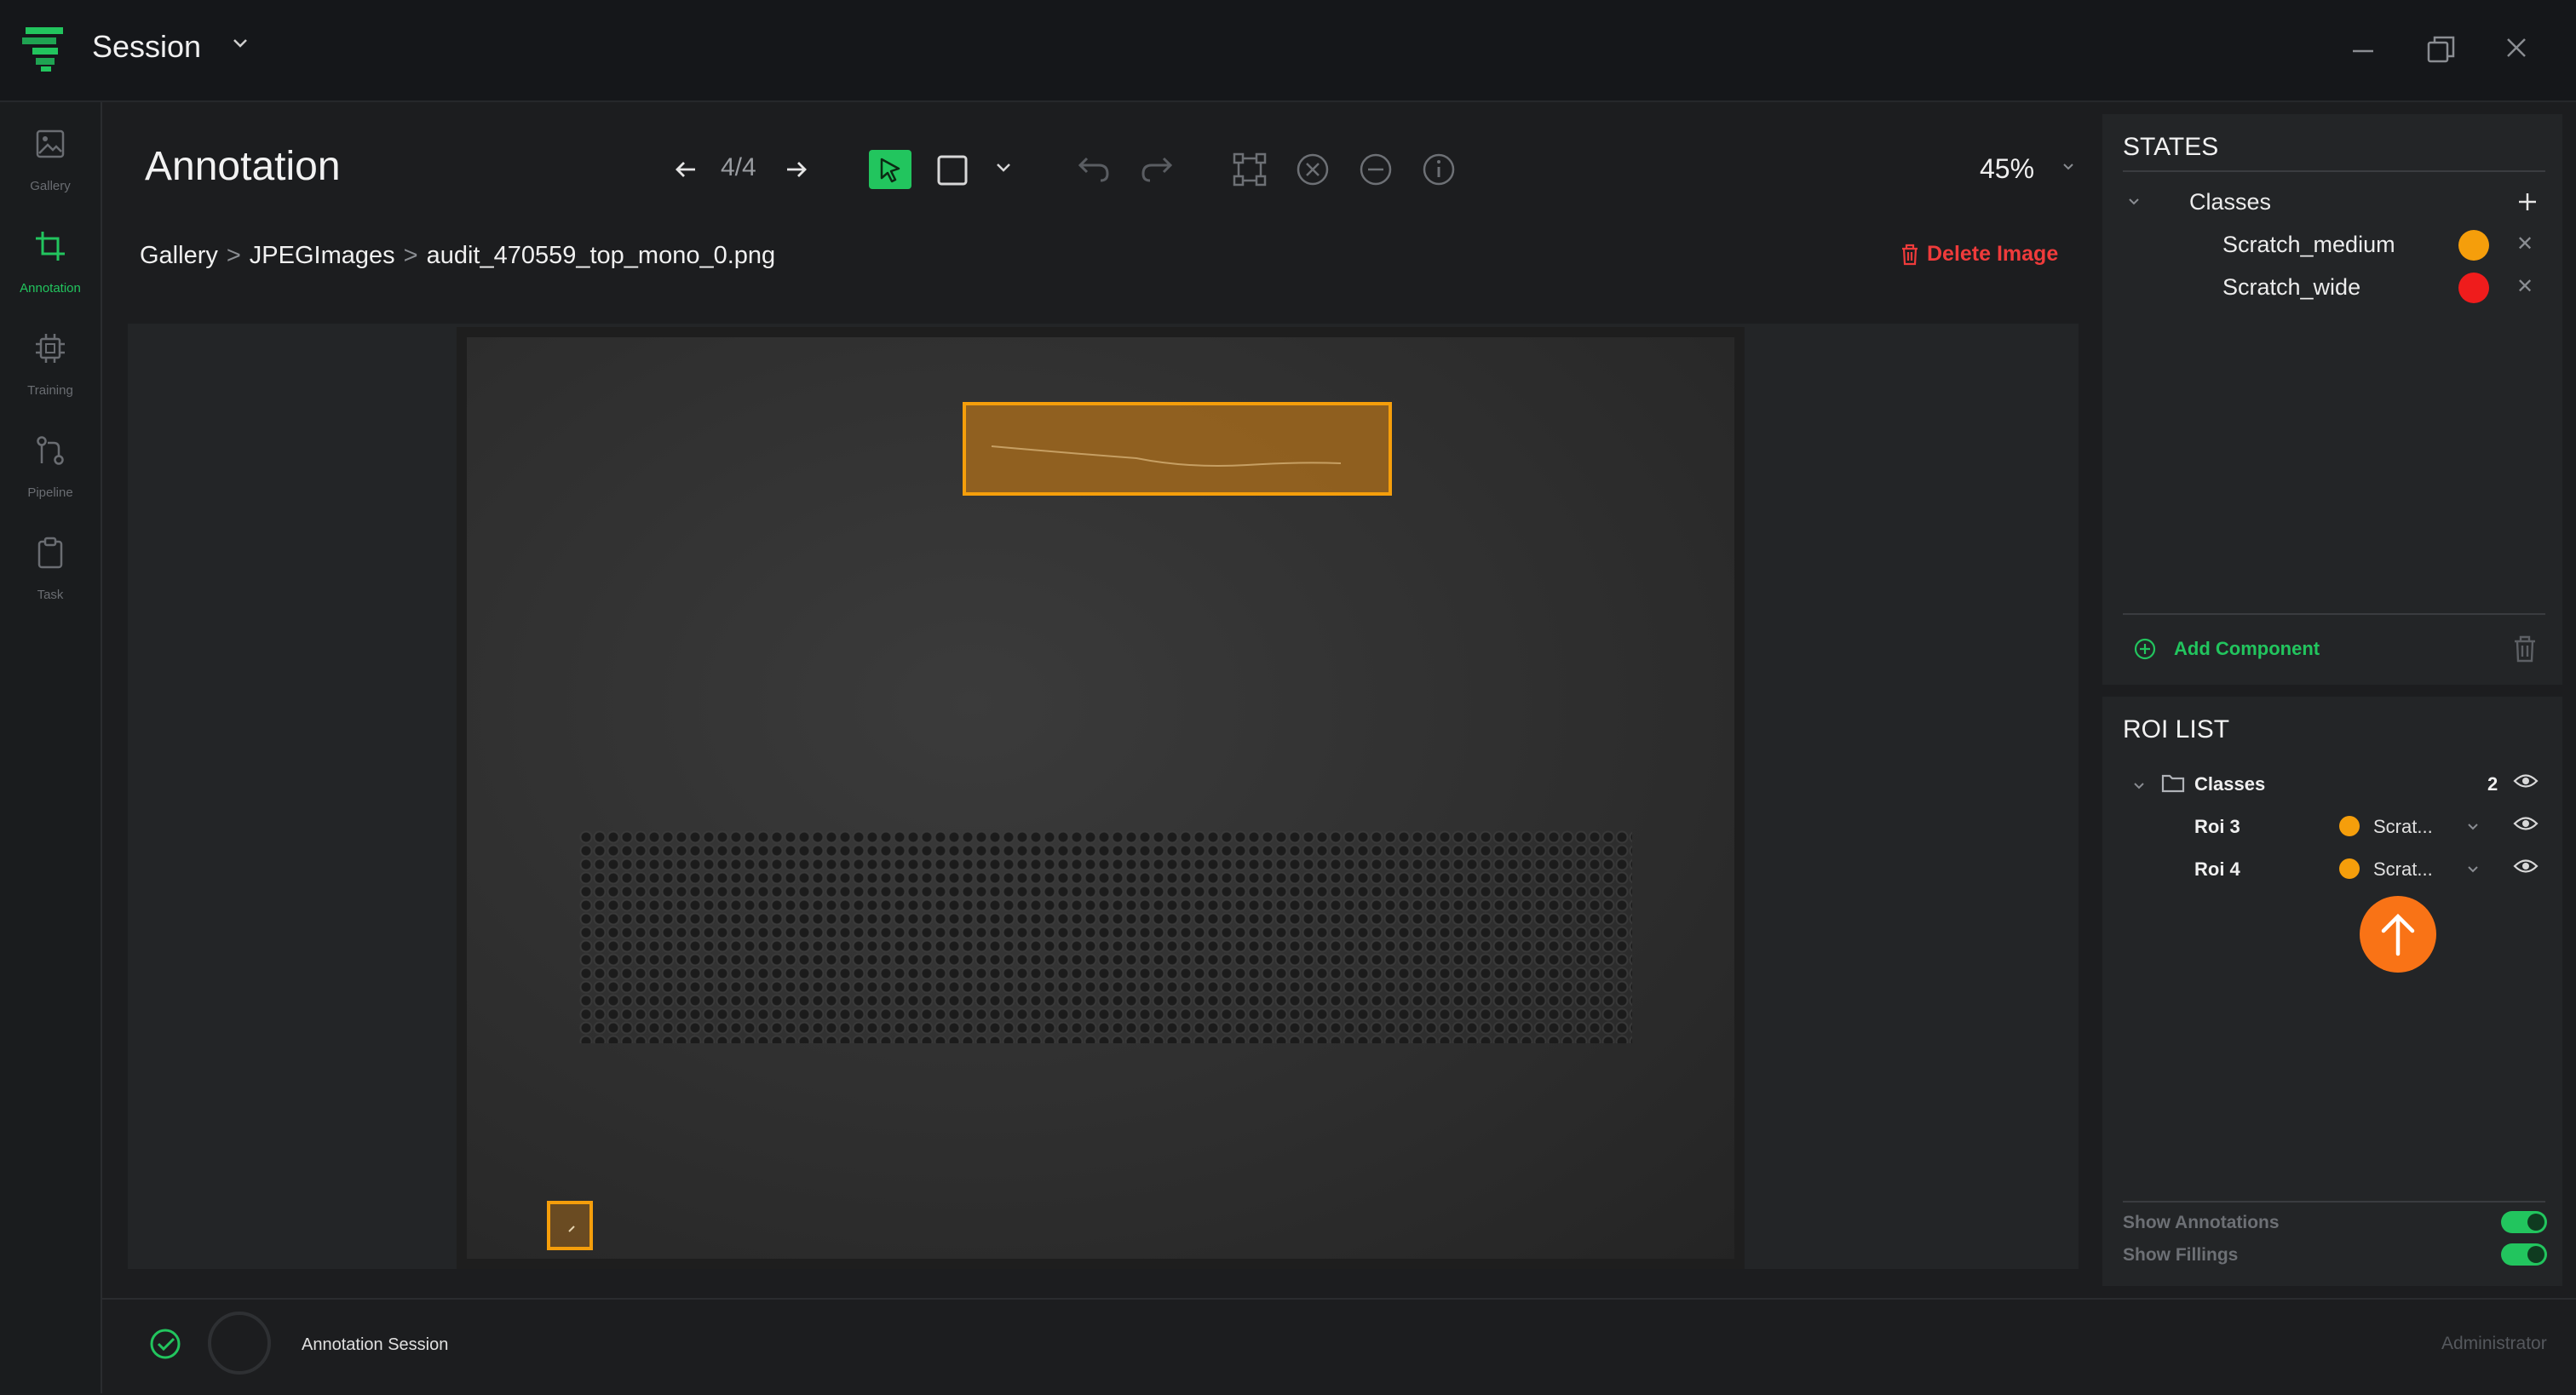  Describe the element at coordinates (323, 255) in the screenshot. I see `breadcrumb-jpegimages: JPEGImages` at that location.